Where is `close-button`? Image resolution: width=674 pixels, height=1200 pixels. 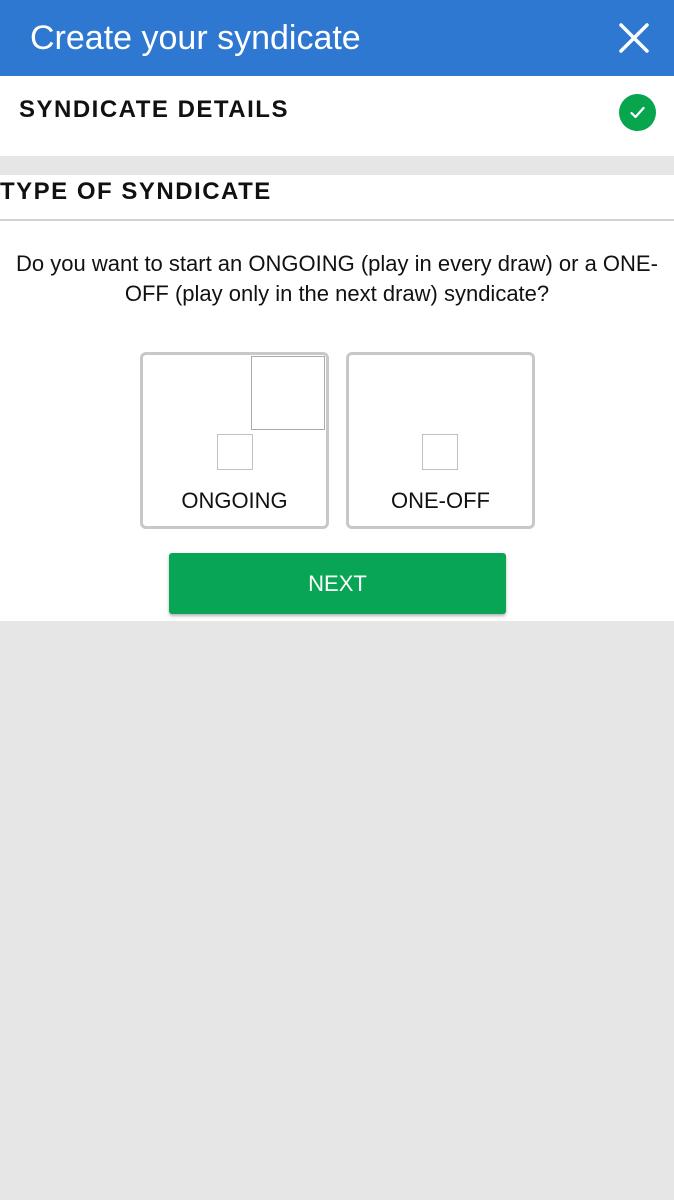
close-button is located at coordinates (634, 38).